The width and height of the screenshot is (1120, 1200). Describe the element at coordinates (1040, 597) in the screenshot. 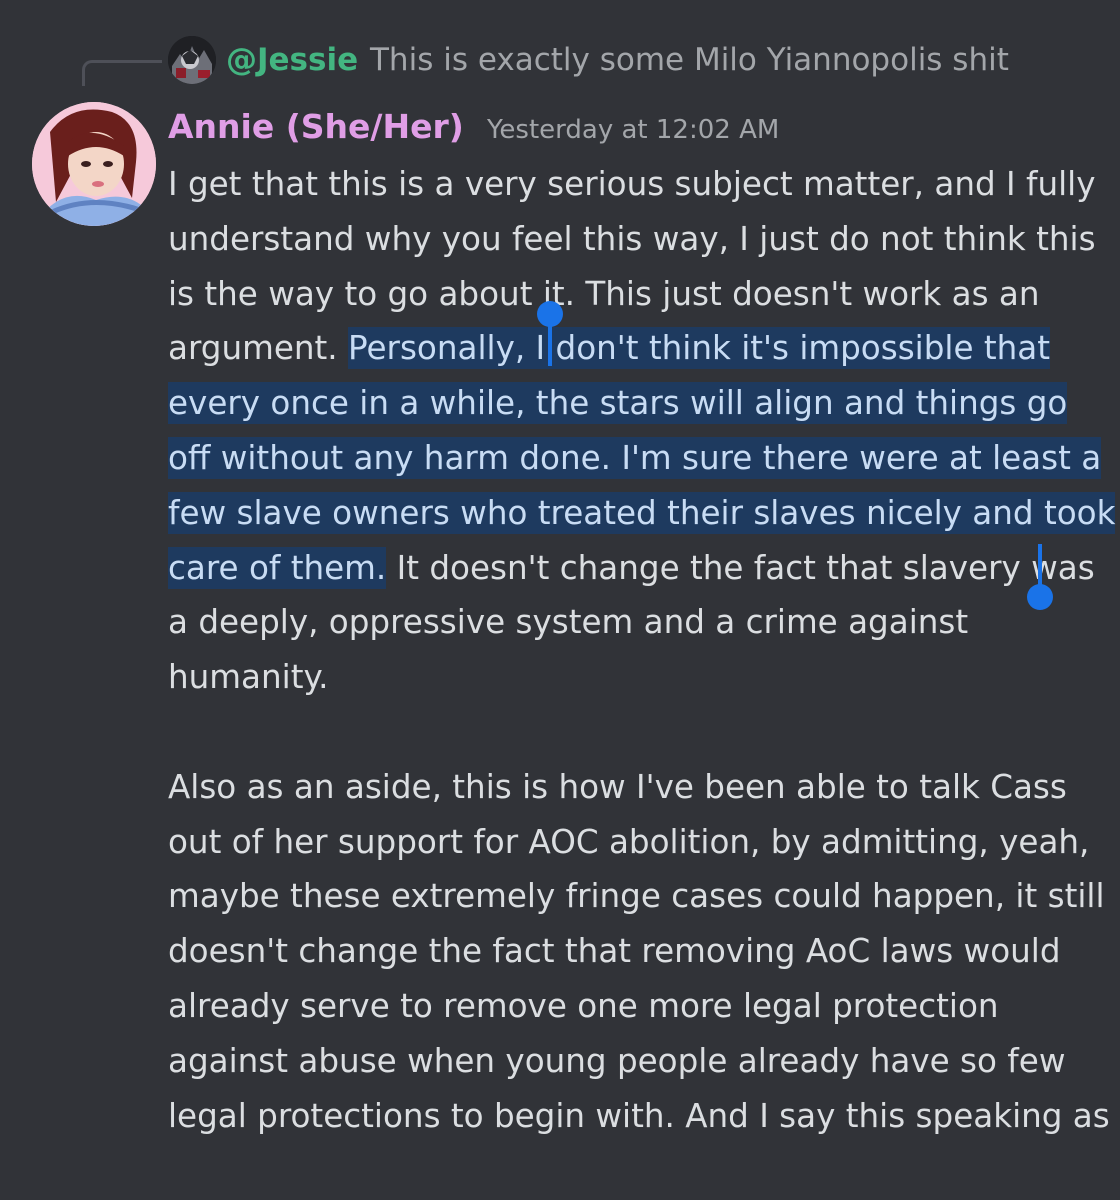

I see `selection-end-handle` at that location.